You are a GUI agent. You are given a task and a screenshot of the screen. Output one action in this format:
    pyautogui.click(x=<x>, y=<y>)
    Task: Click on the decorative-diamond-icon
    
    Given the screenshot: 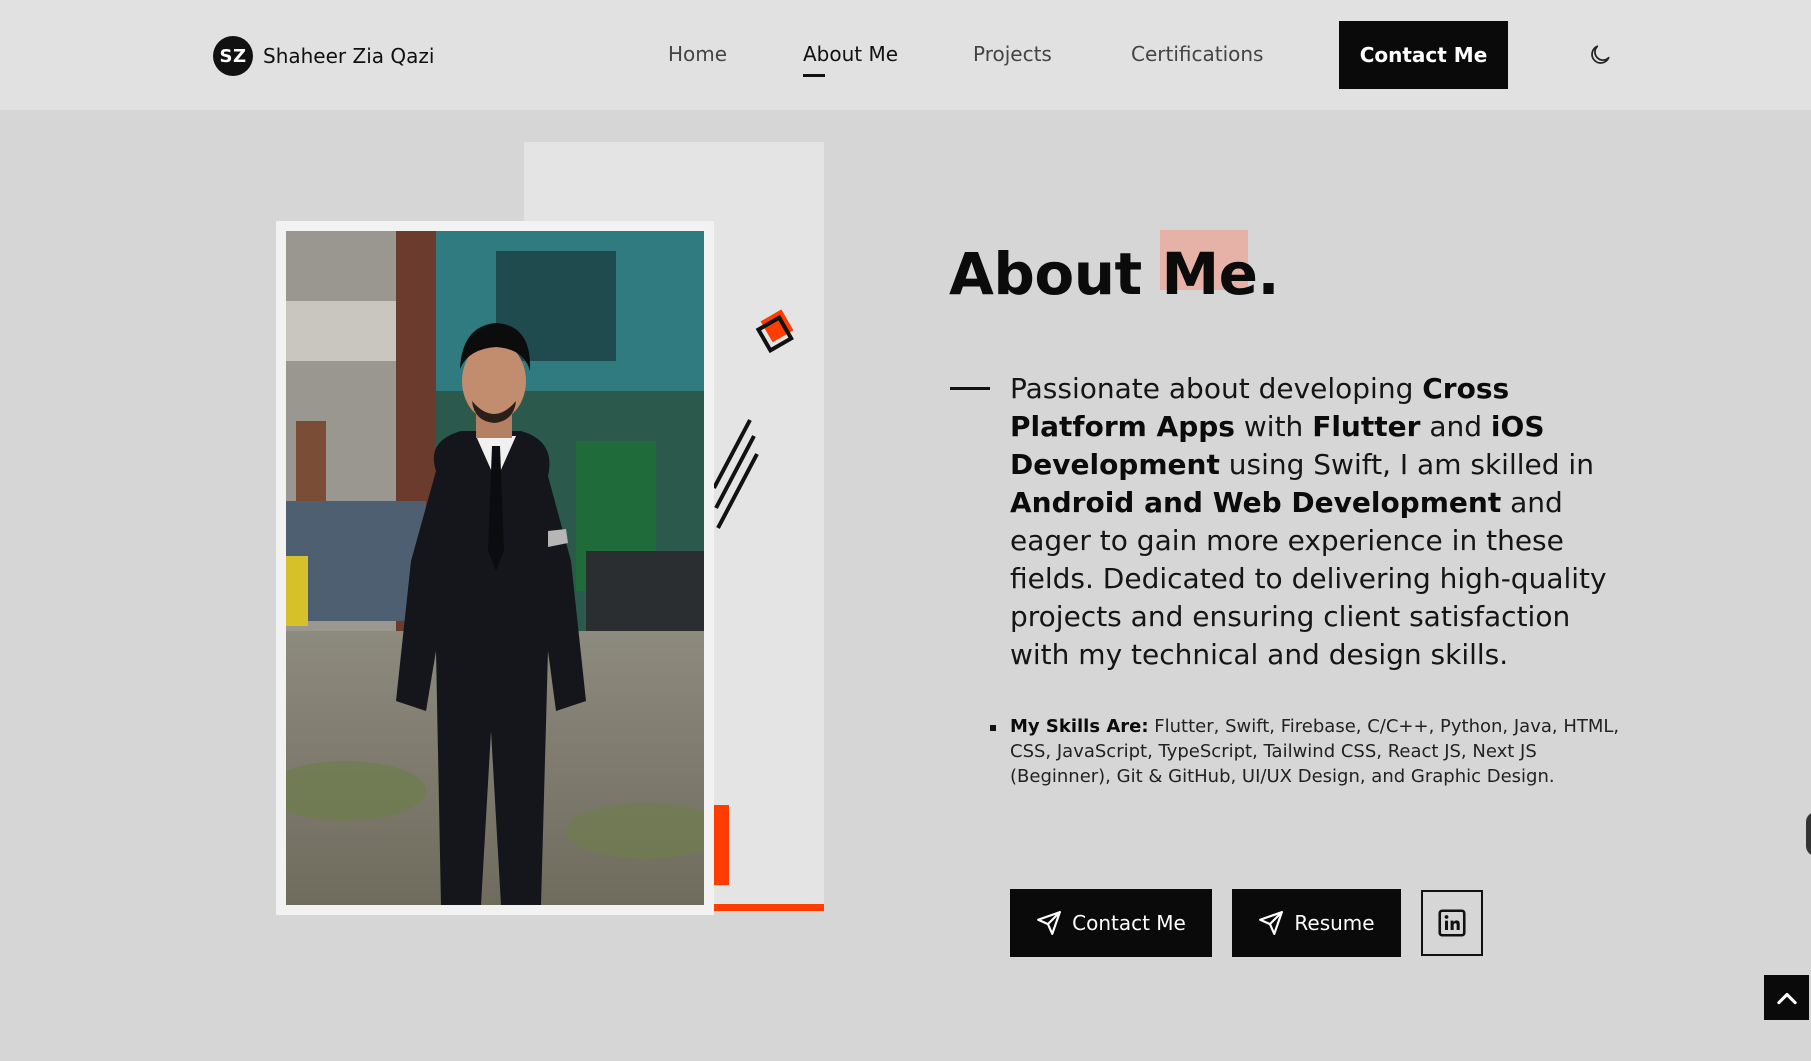 What is the action you would take?
    pyautogui.click(x=780, y=331)
    